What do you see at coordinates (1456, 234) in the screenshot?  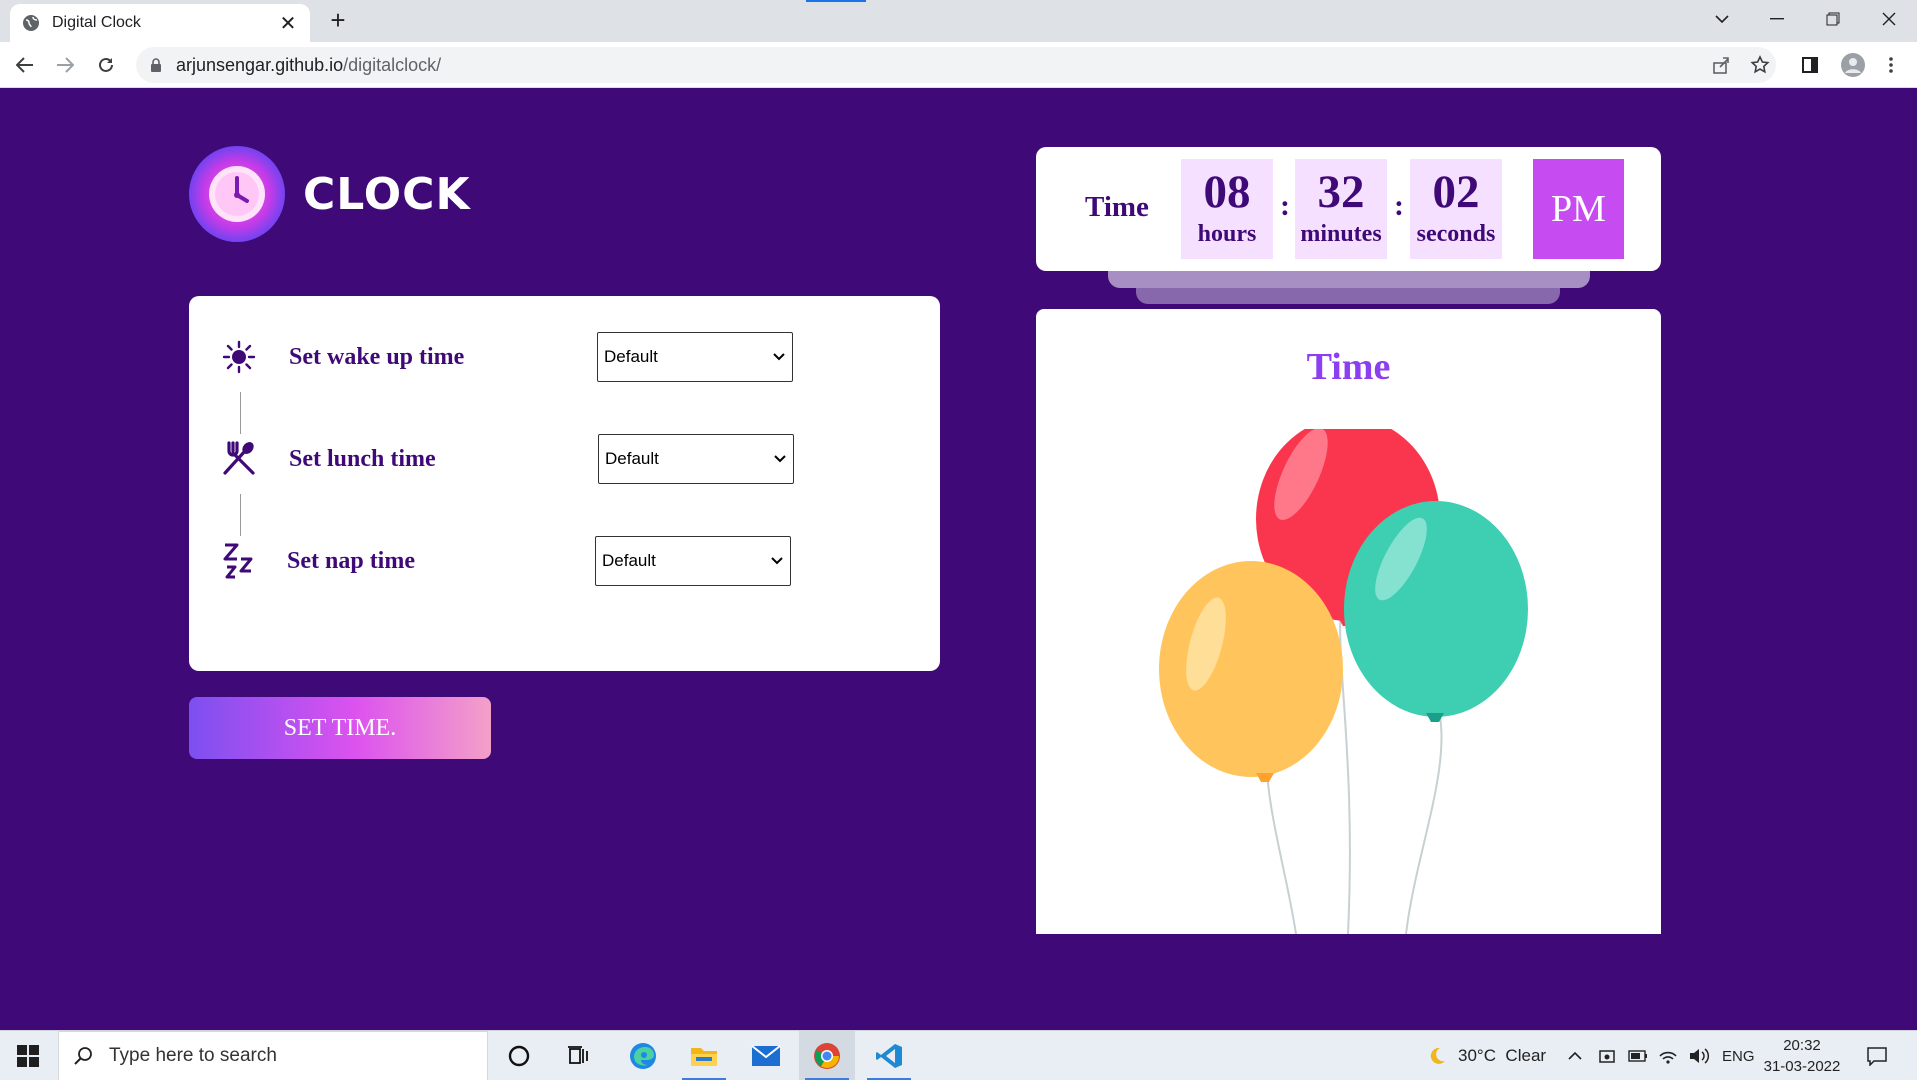 I see `seconds-unit: seconds` at bounding box center [1456, 234].